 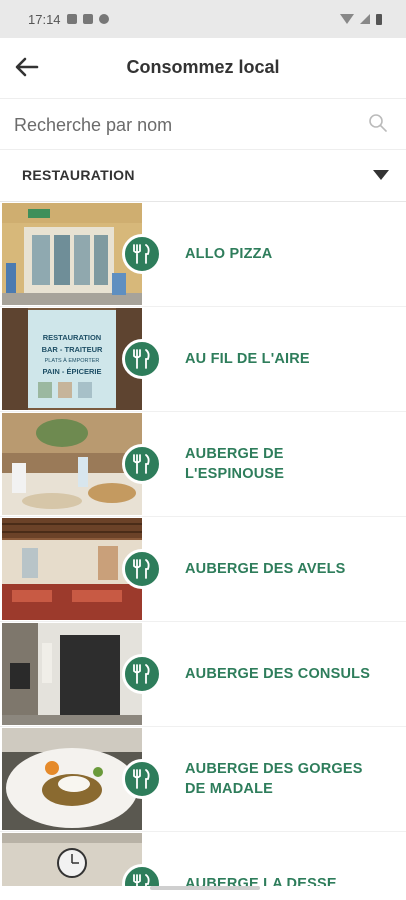 I want to click on signage-line1: RESTAURATION, so click(x=72, y=337).